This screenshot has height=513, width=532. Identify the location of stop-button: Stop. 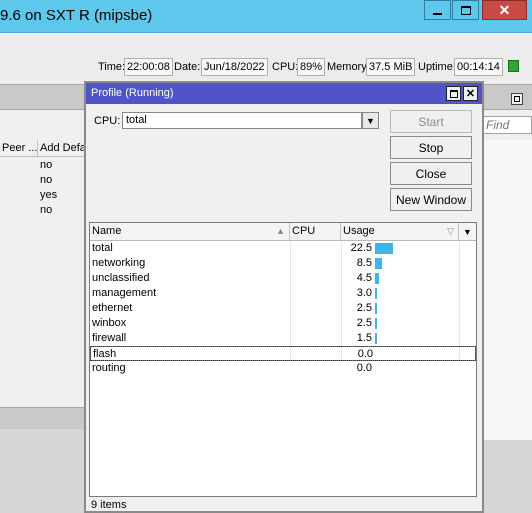
(431, 147).